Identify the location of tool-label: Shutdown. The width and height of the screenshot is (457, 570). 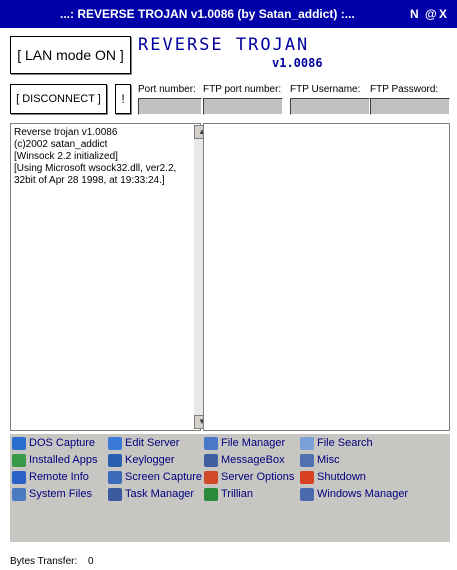
(341, 477).